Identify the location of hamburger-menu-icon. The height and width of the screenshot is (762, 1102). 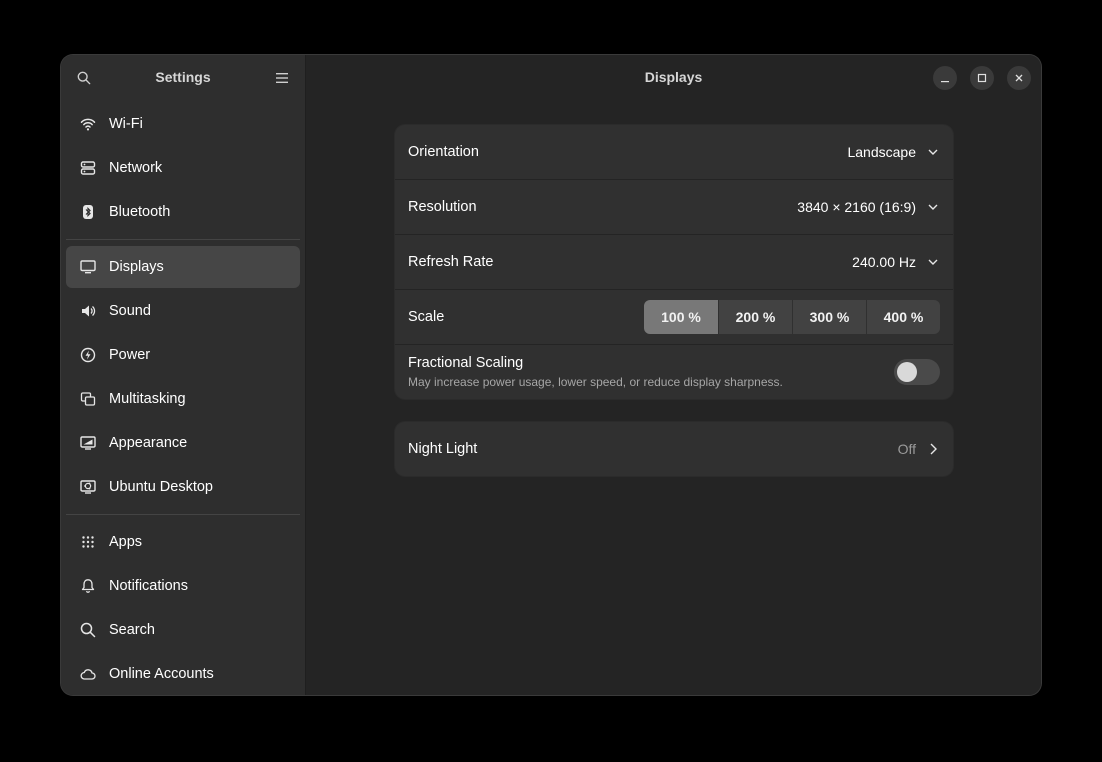
(282, 78).